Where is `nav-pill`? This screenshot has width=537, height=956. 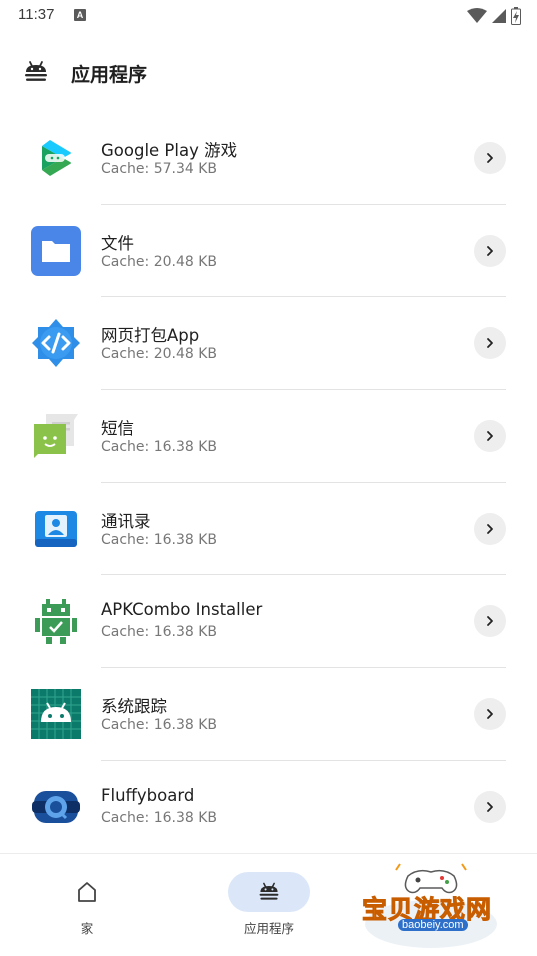
nav-pill is located at coordinates (87, 892).